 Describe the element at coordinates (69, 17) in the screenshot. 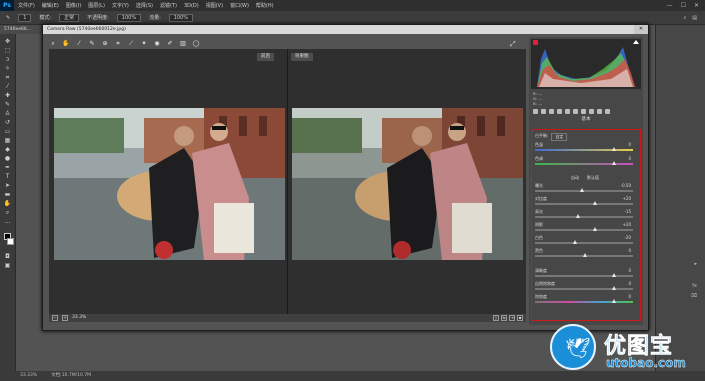

I see `mode-select: 正常` at that location.